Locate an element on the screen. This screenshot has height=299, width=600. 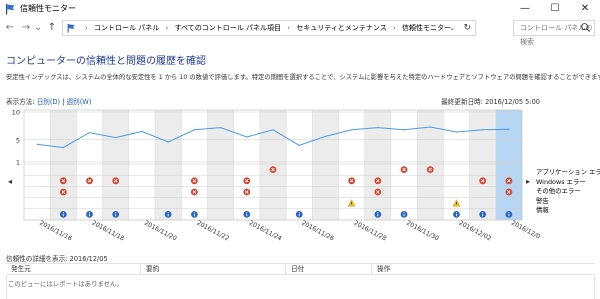
x-date-label: 2016/12/04 is located at coordinates (525, 231).